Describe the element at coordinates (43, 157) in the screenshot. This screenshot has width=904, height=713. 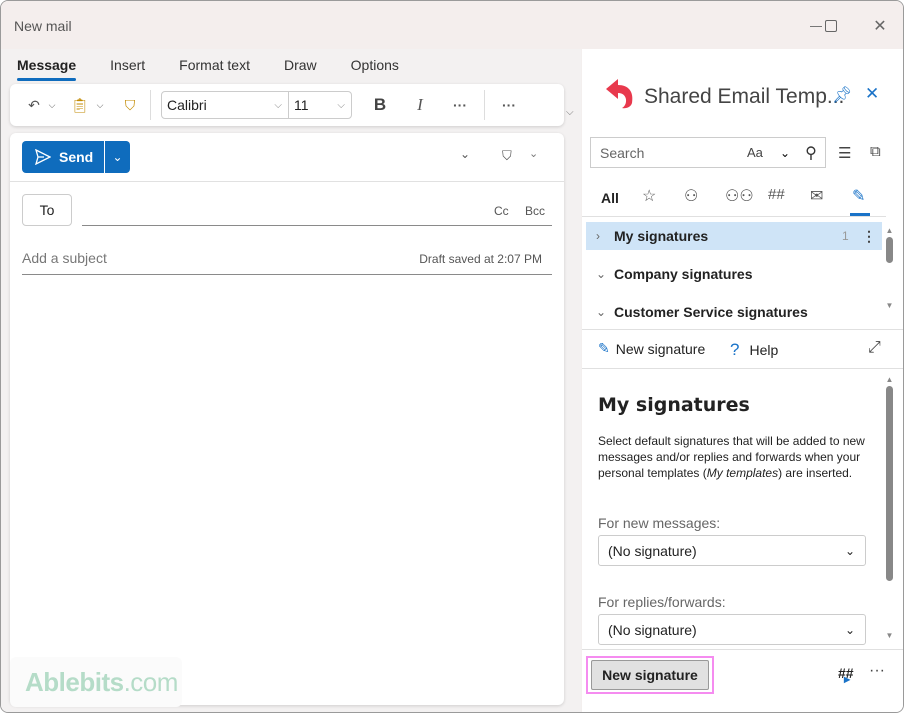
I see `send-icon` at that location.